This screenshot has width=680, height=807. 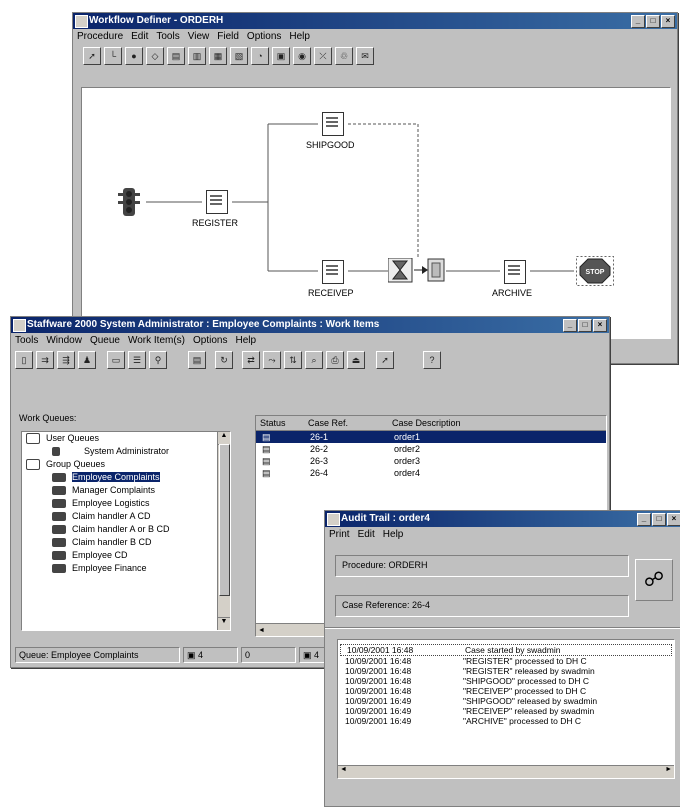 What do you see at coordinates (126, 555) in the screenshot?
I see `tree-group-item: Employee CD` at bounding box center [126, 555].